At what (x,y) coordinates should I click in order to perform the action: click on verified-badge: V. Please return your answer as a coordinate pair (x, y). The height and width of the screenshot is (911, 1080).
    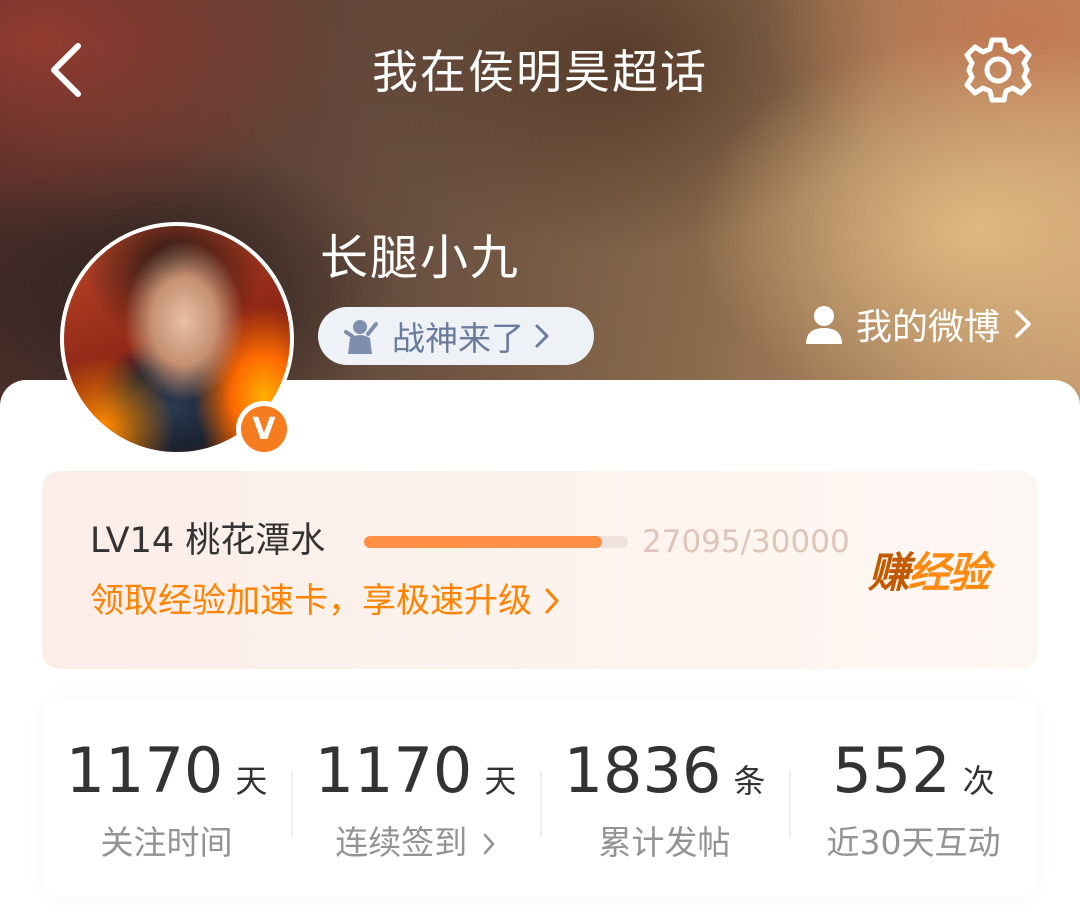
    Looking at the image, I should click on (264, 429).